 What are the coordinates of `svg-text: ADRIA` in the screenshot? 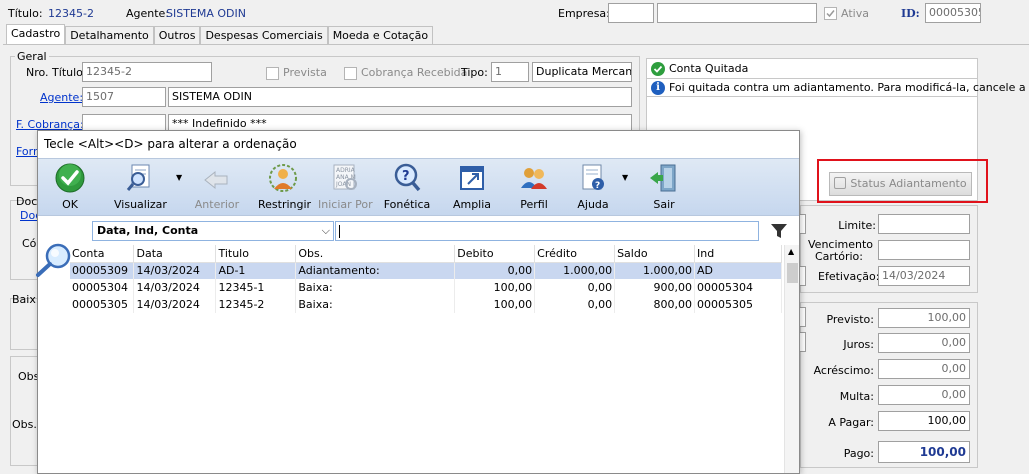 It's located at (346, 170).